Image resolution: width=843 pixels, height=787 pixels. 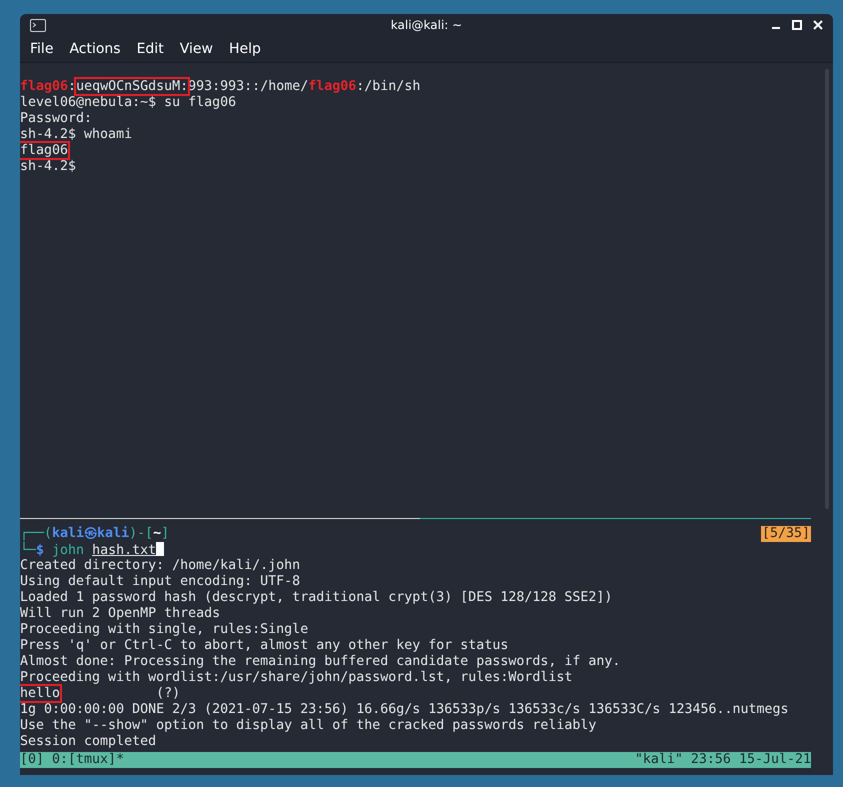 What do you see at coordinates (316, 597) in the screenshot?
I see `terminal-text: Loaded 1 password hash (descrypt, traditional crypt(3) [DES 128/128 SSE2])` at bounding box center [316, 597].